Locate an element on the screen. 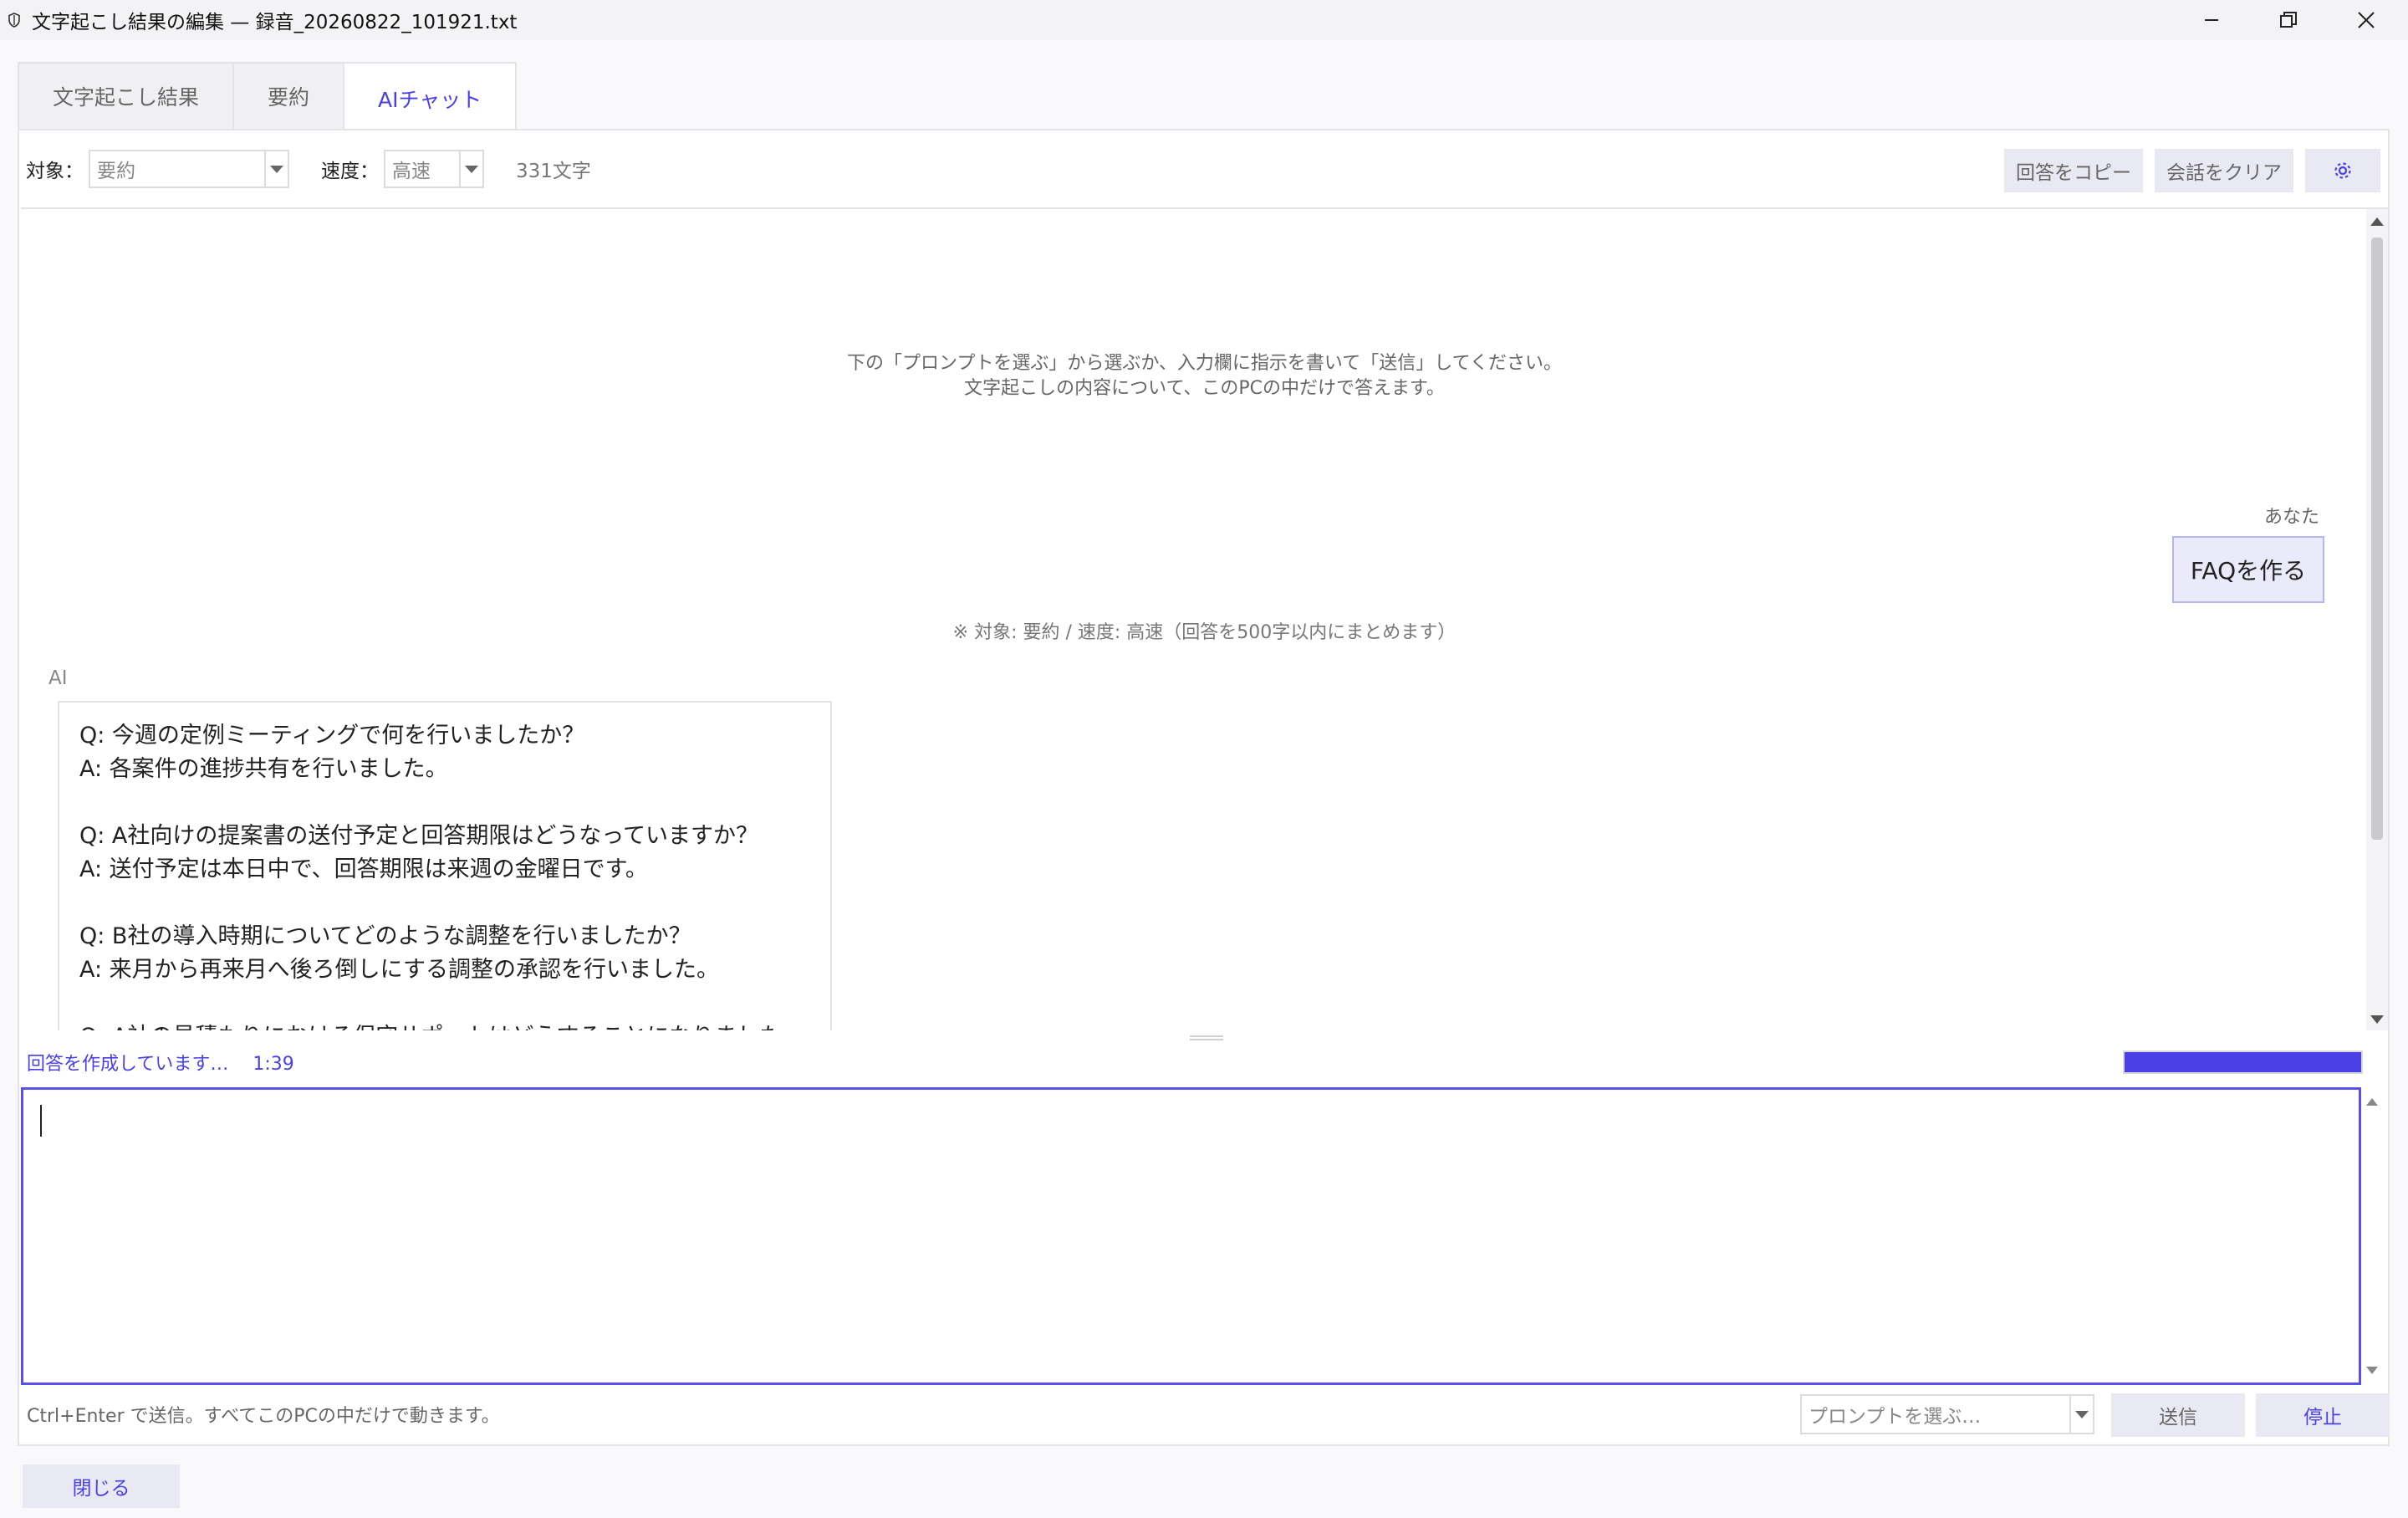  chat-toolbar: 対象： 要約 速度： 高速 331文字 回答をコピー 会話をクリア is located at coordinates (1204, 168).